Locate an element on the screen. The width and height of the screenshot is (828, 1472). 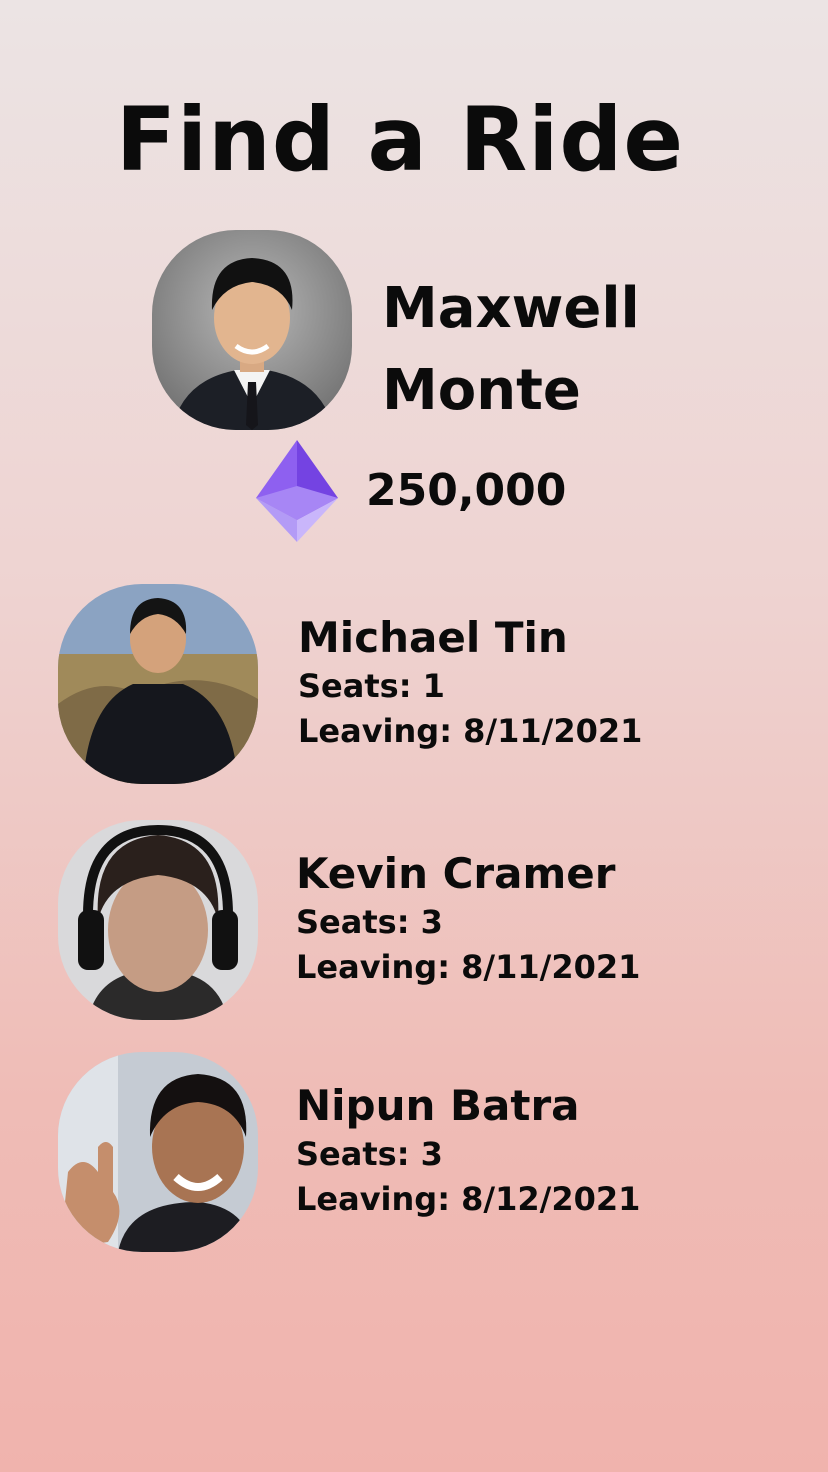
driver-card: Michael Tin Seats: 1 Leaving: 8/11/2021 is located at coordinates (418, 684).